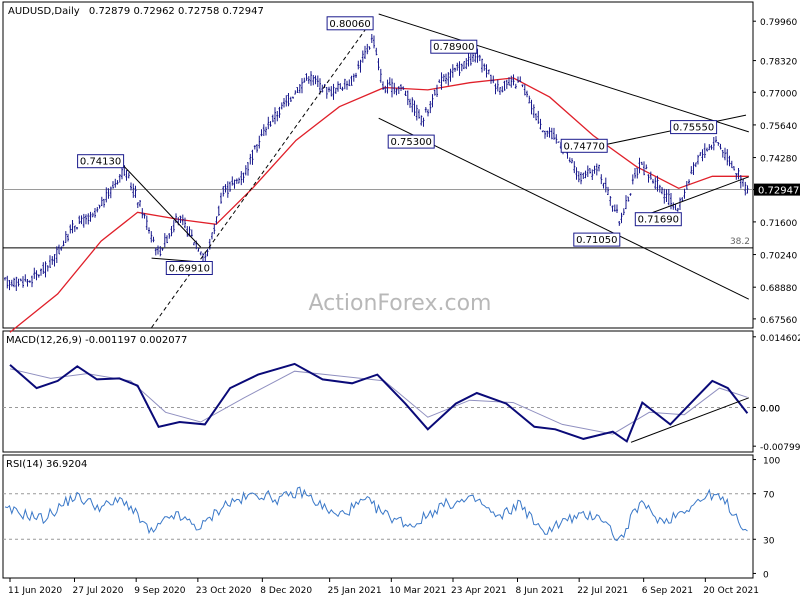 Image resolution: width=800 pixels, height=600 pixels. What do you see at coordinates (778, 63) in the screenshot?
I see `y-tick-label: 0.78320` at bounding box center [778, 63].